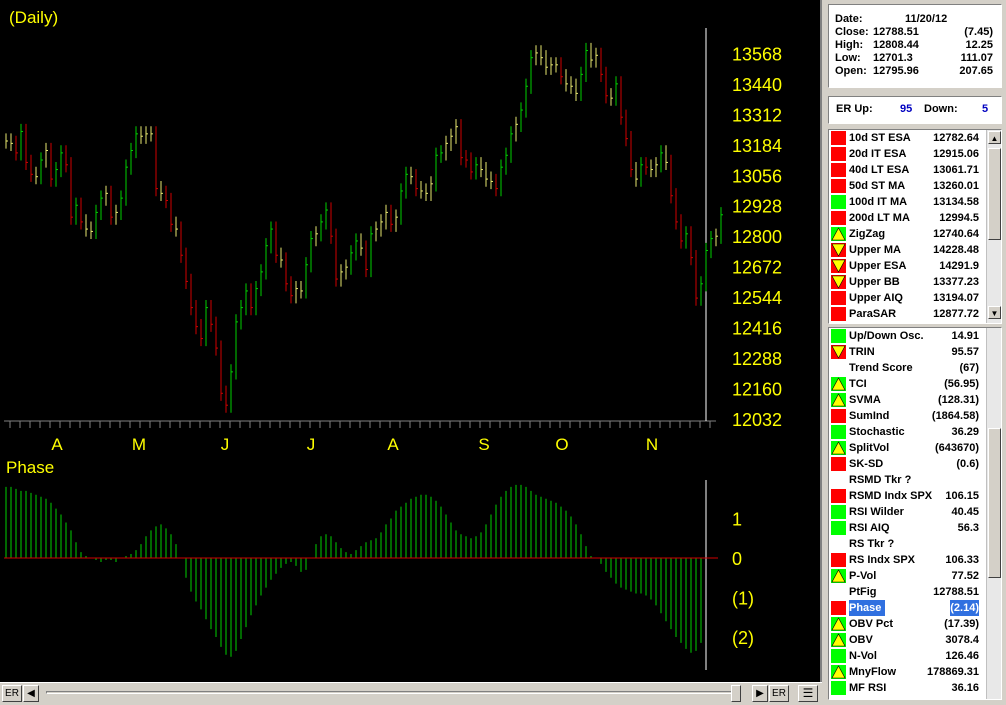  Describe the element at coordinates (915, 400) in the screenshot. I see `indicator-row: SVMA (128.31)` at that location.